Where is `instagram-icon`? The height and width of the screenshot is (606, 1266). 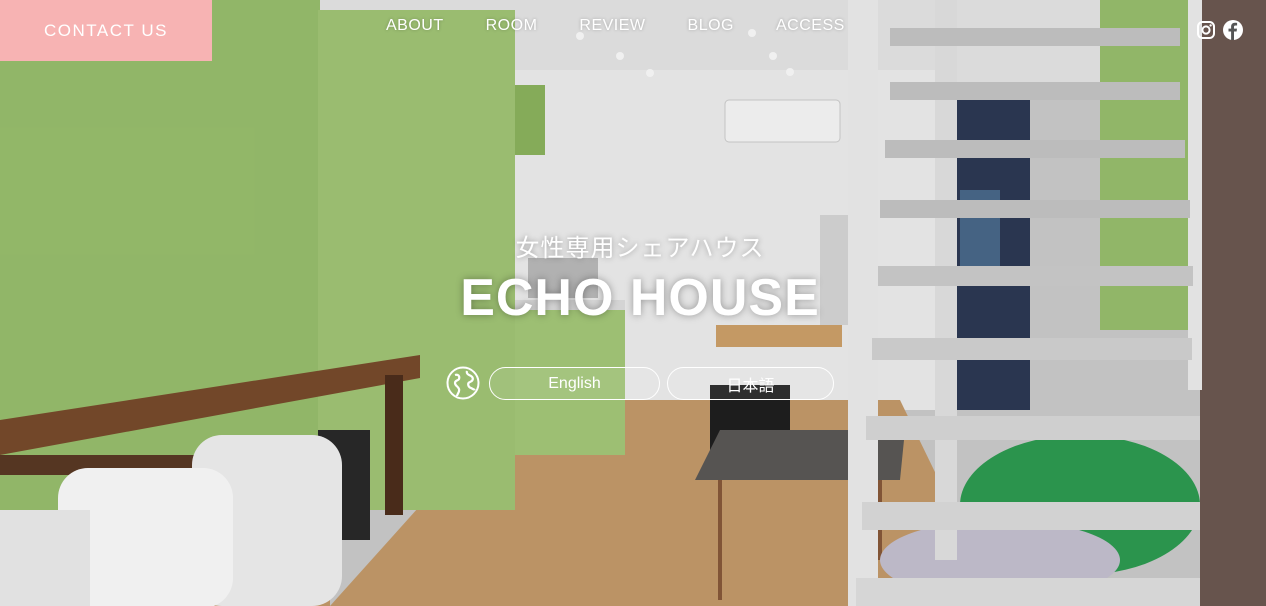
instagram-icon is located at coordinates (1206, 30).